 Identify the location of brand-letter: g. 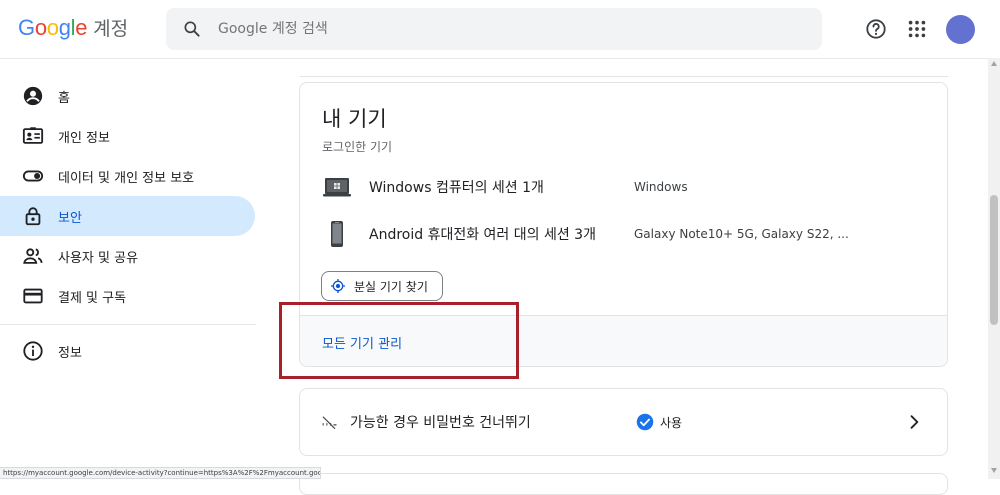
(64, 27).